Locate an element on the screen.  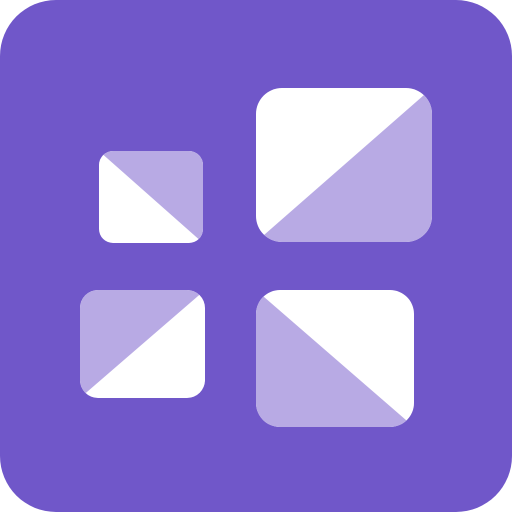
tile-top-right-large is located at coordinates (344, 165).